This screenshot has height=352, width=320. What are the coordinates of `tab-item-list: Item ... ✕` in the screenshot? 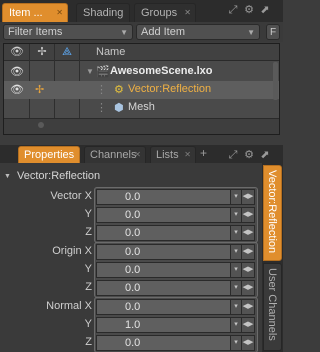 It's located at (35, 12).